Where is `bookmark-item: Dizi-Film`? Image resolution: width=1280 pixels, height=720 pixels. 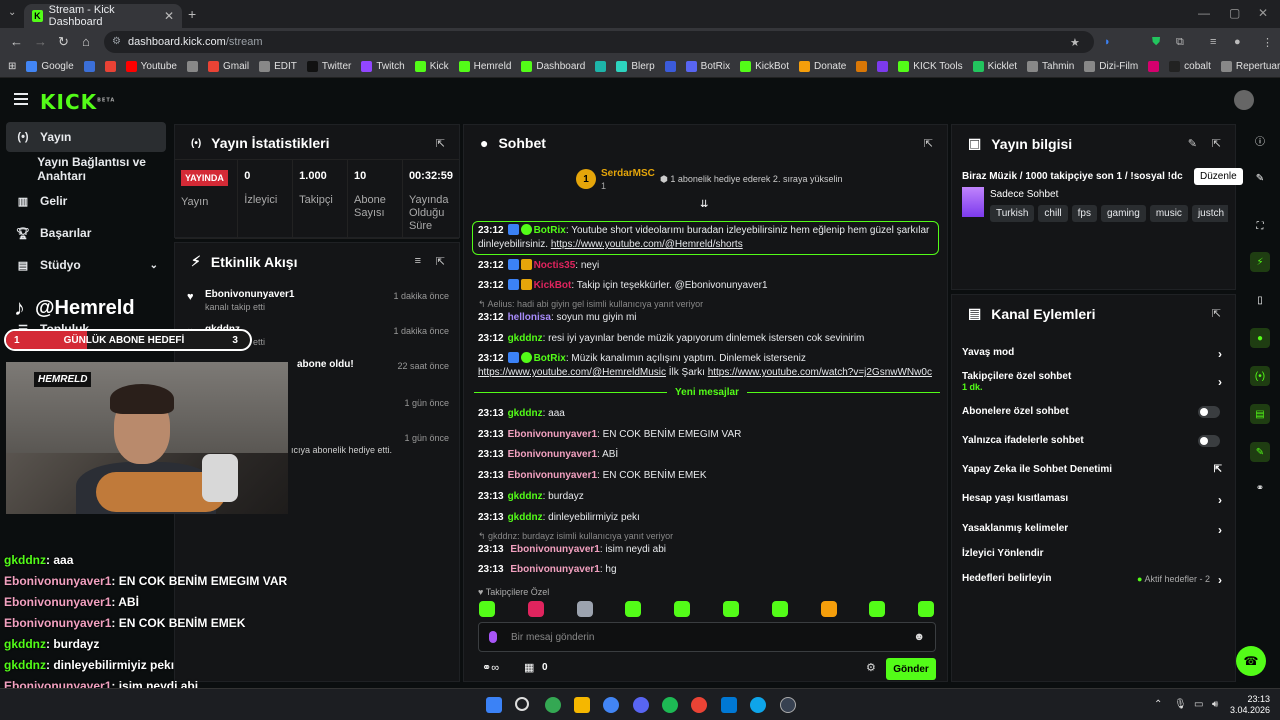 bookmark-item: Dizi-Film is located at coordinates (1111, 66).